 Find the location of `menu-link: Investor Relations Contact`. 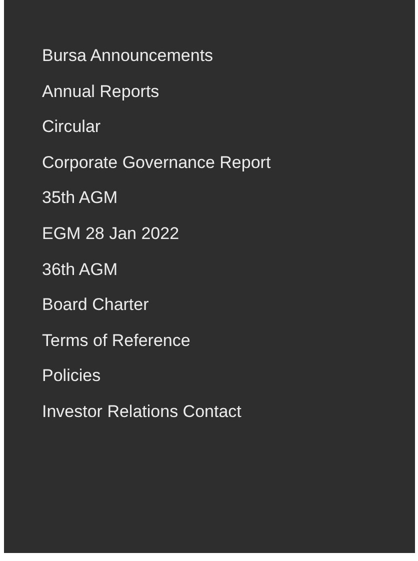

menu-link: Investor Relations Contact is located at coordinates (142, 412).